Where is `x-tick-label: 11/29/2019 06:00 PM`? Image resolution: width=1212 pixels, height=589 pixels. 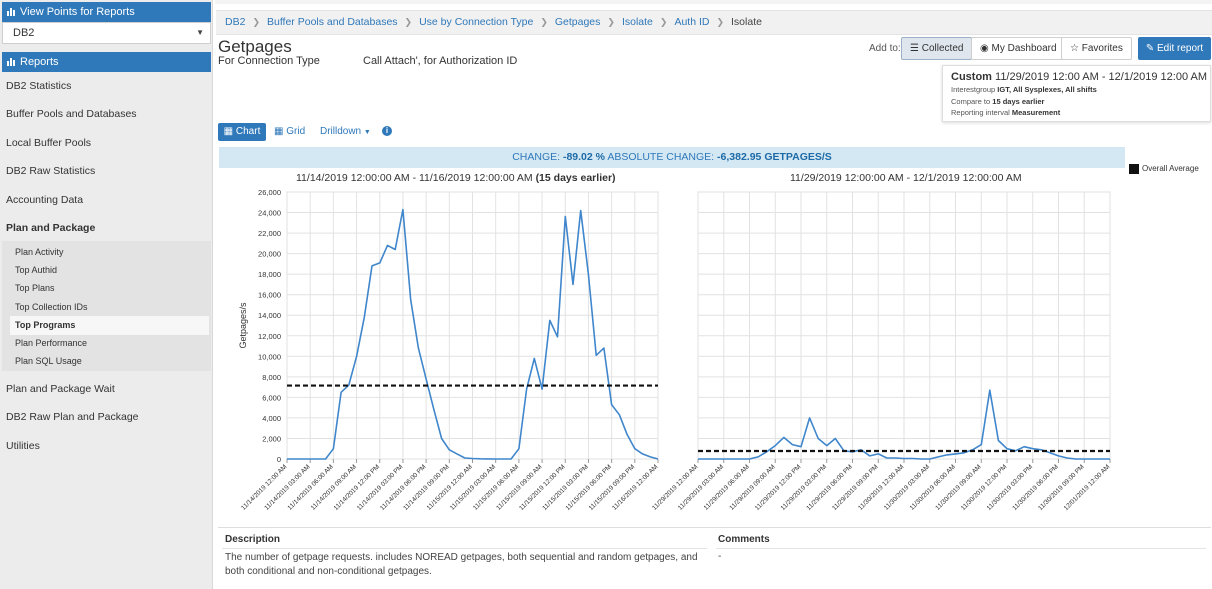
x-tick-label: 11/29/2019 06:00 PM is located at coordinates (829, 487).